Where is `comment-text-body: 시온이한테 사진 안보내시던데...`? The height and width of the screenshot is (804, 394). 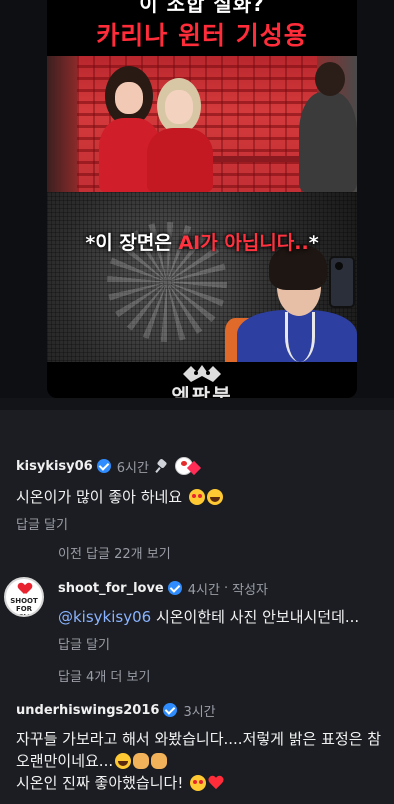
comment-text-body: 시온이한테 사진 안보내시던데... is located at coordinates (255, 617).